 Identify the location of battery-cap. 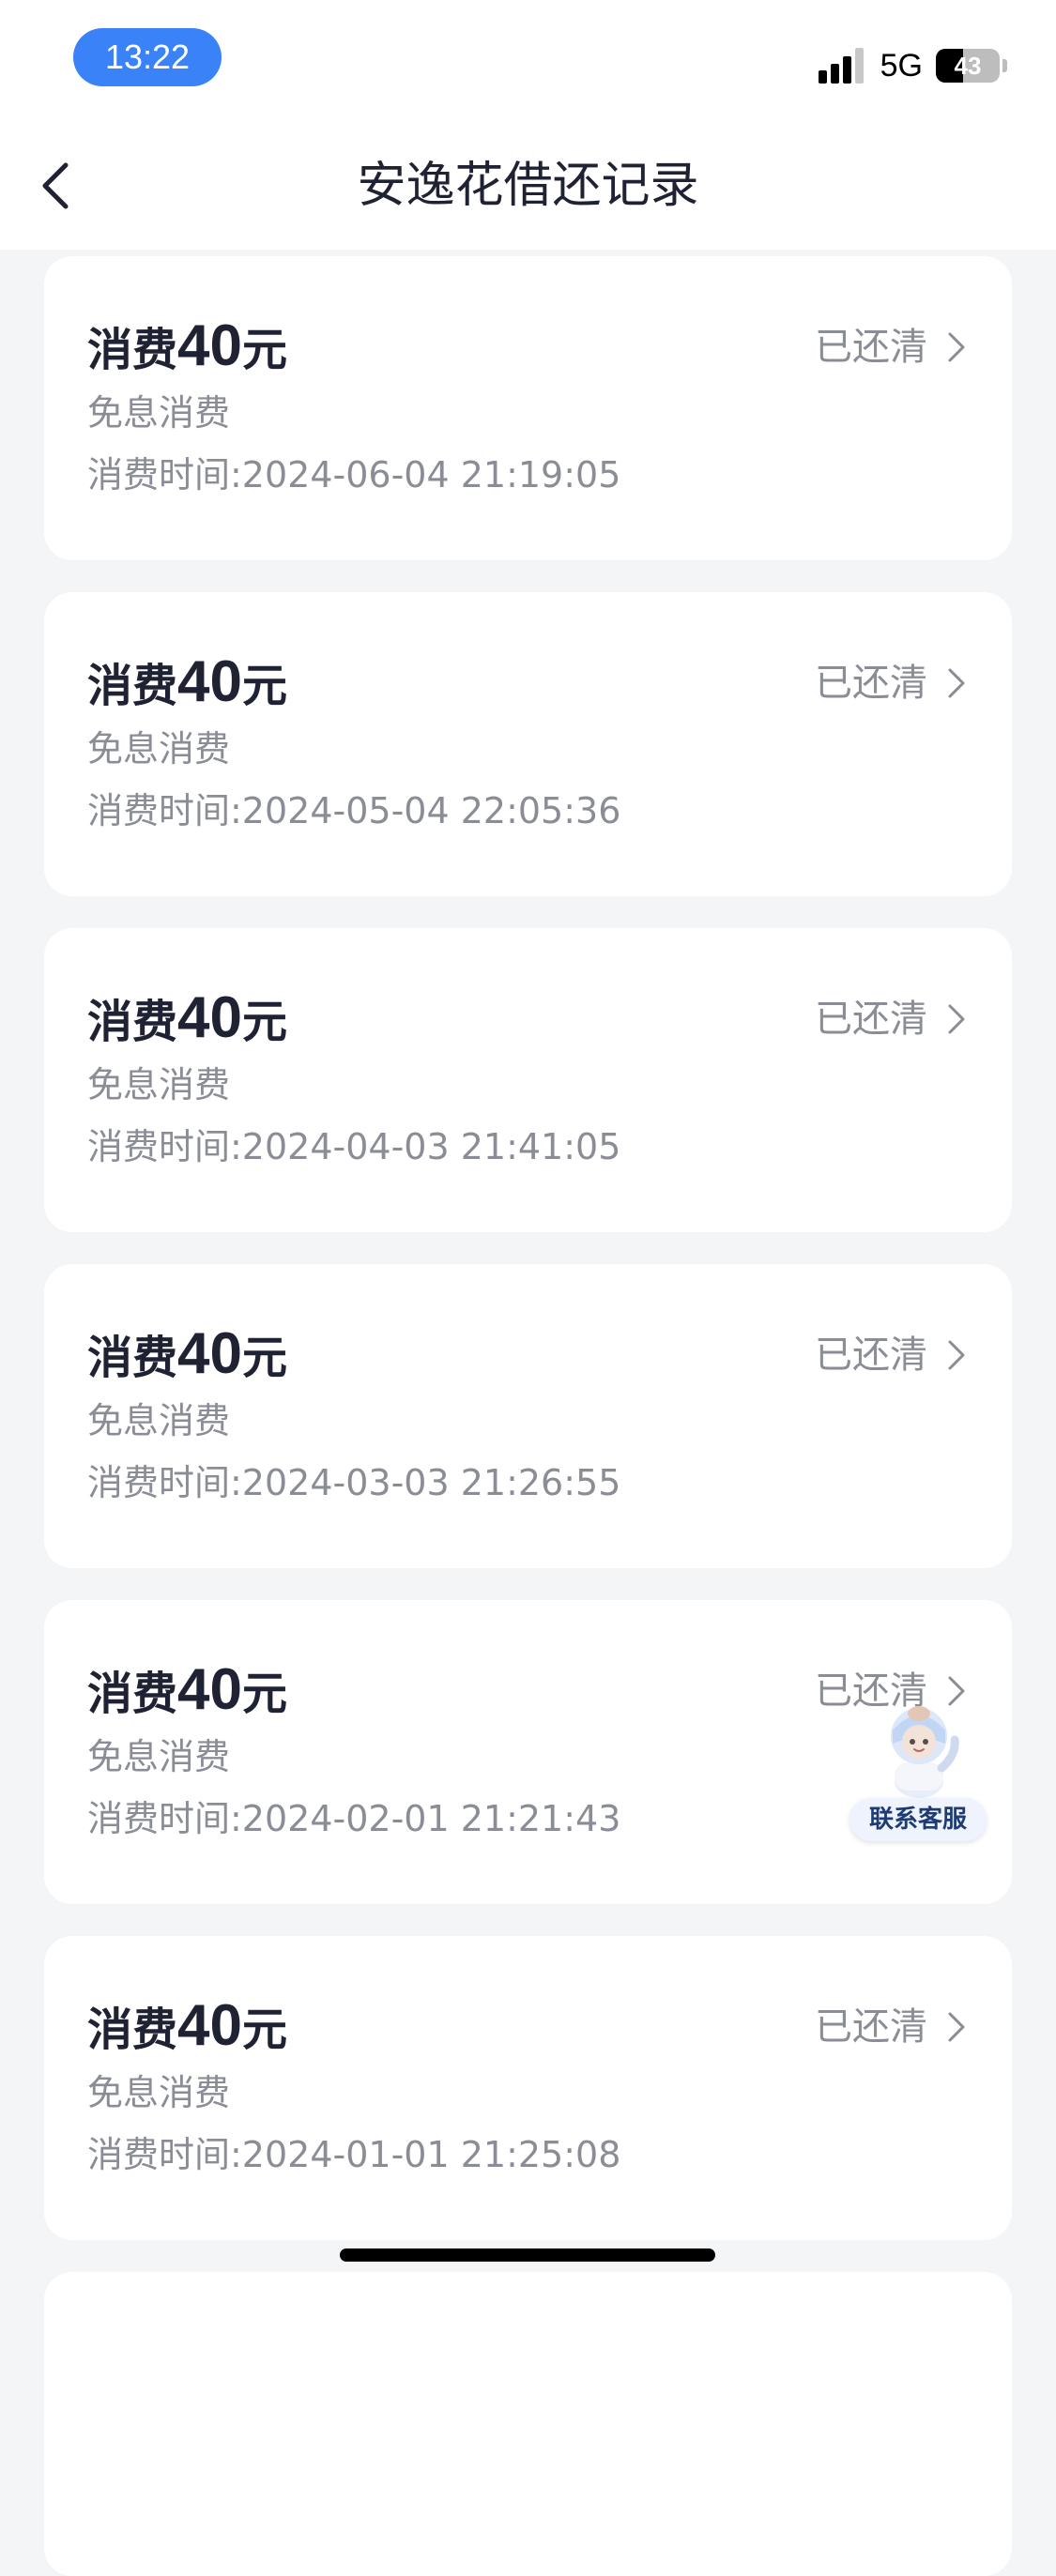
(1004, 65).